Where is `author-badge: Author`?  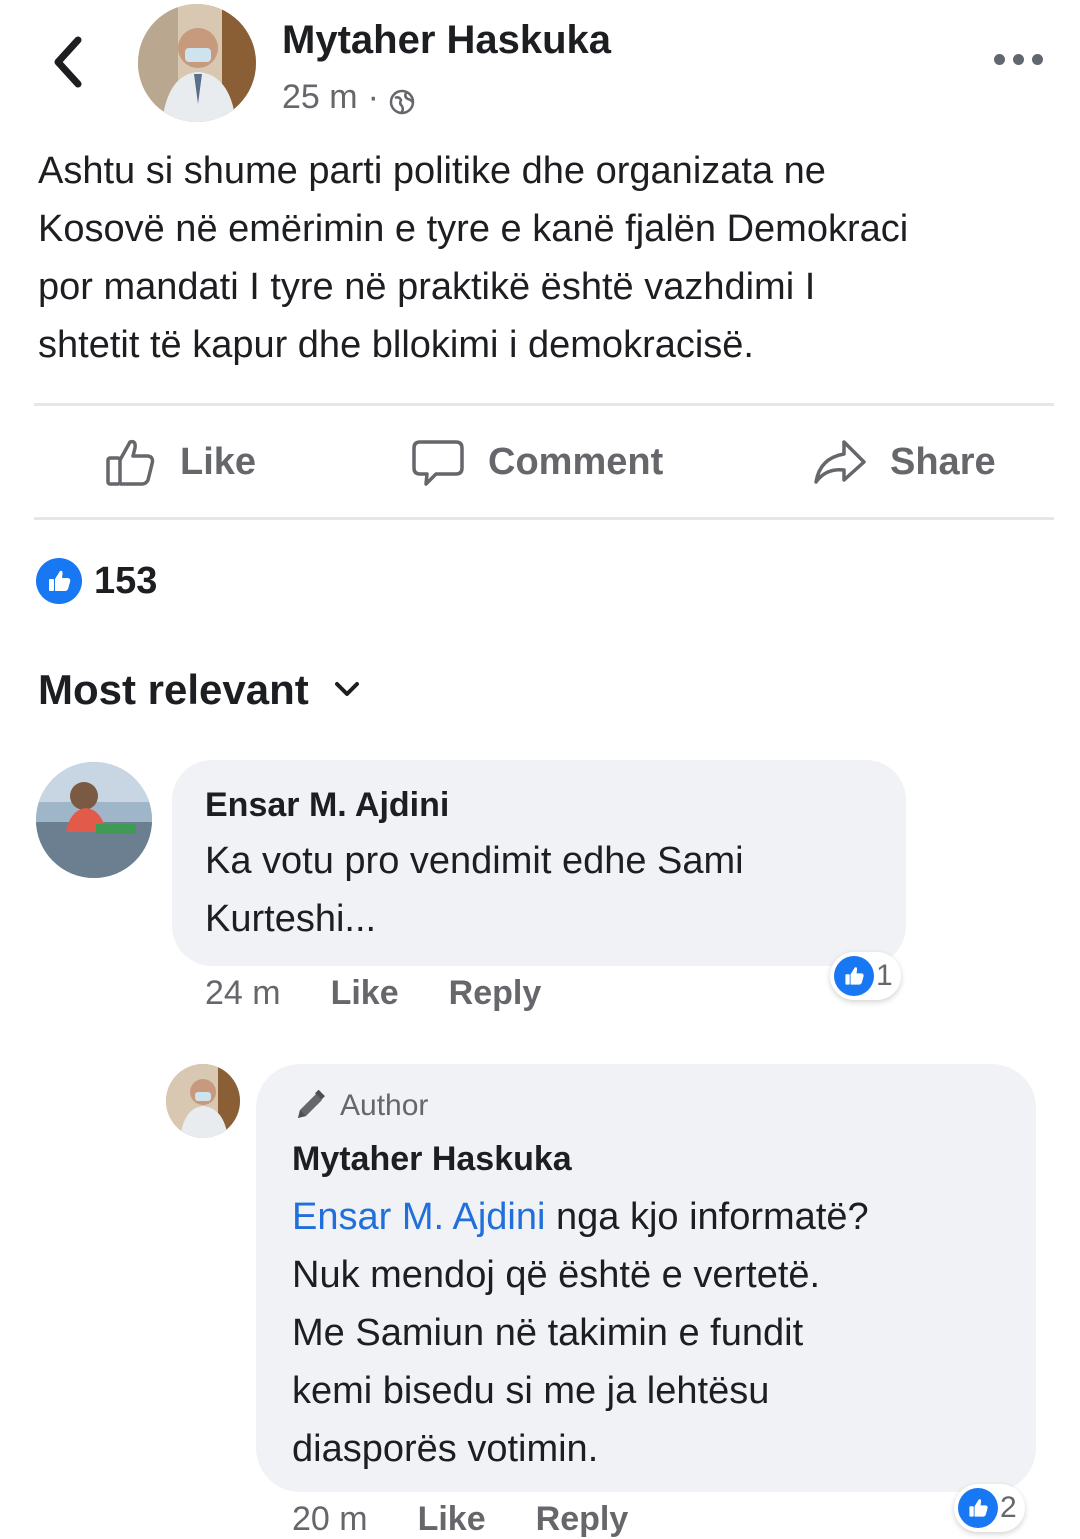
author-badge: Author is located at coordinates (360, 1106).